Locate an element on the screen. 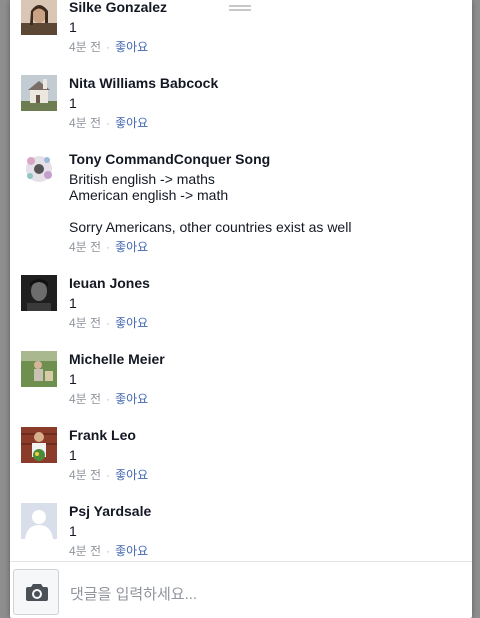  comment-author: Nita Williams Babcock is located at coordinates (264, 84).